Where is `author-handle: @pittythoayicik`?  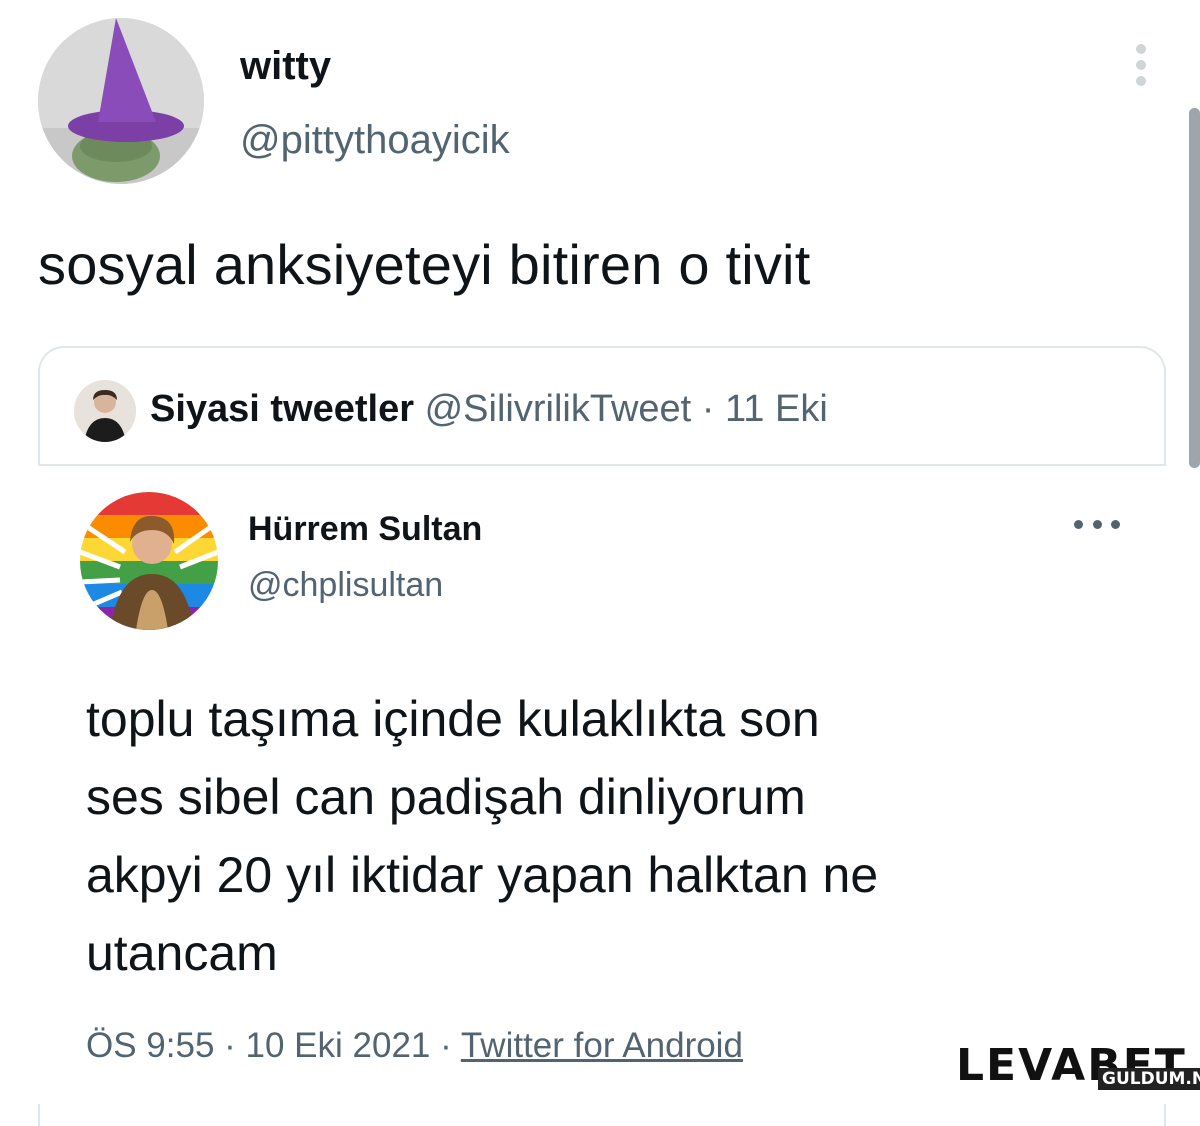 author-handle: @pittythoayicik is located at coordinates (375, 140).